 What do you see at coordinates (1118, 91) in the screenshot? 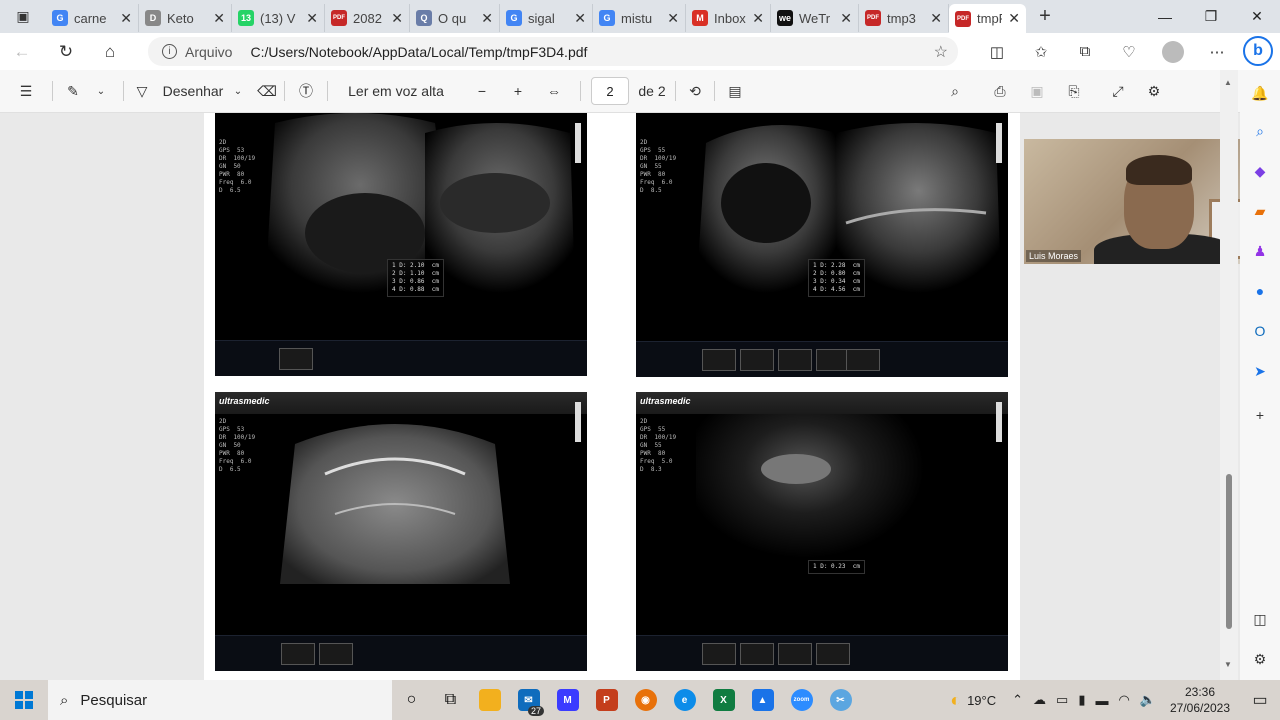
I see `fullscreen-icon: ⤢` at bounding box center [1118, 91].